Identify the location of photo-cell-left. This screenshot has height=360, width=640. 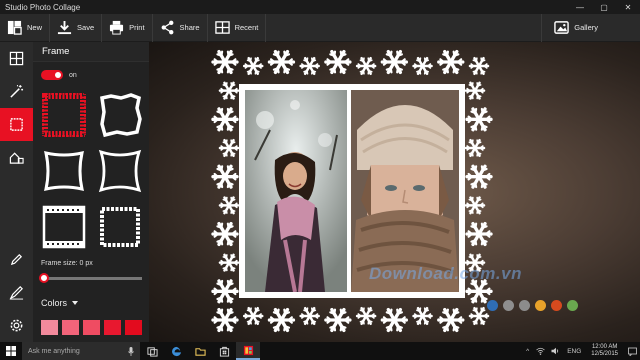
(296, 191).